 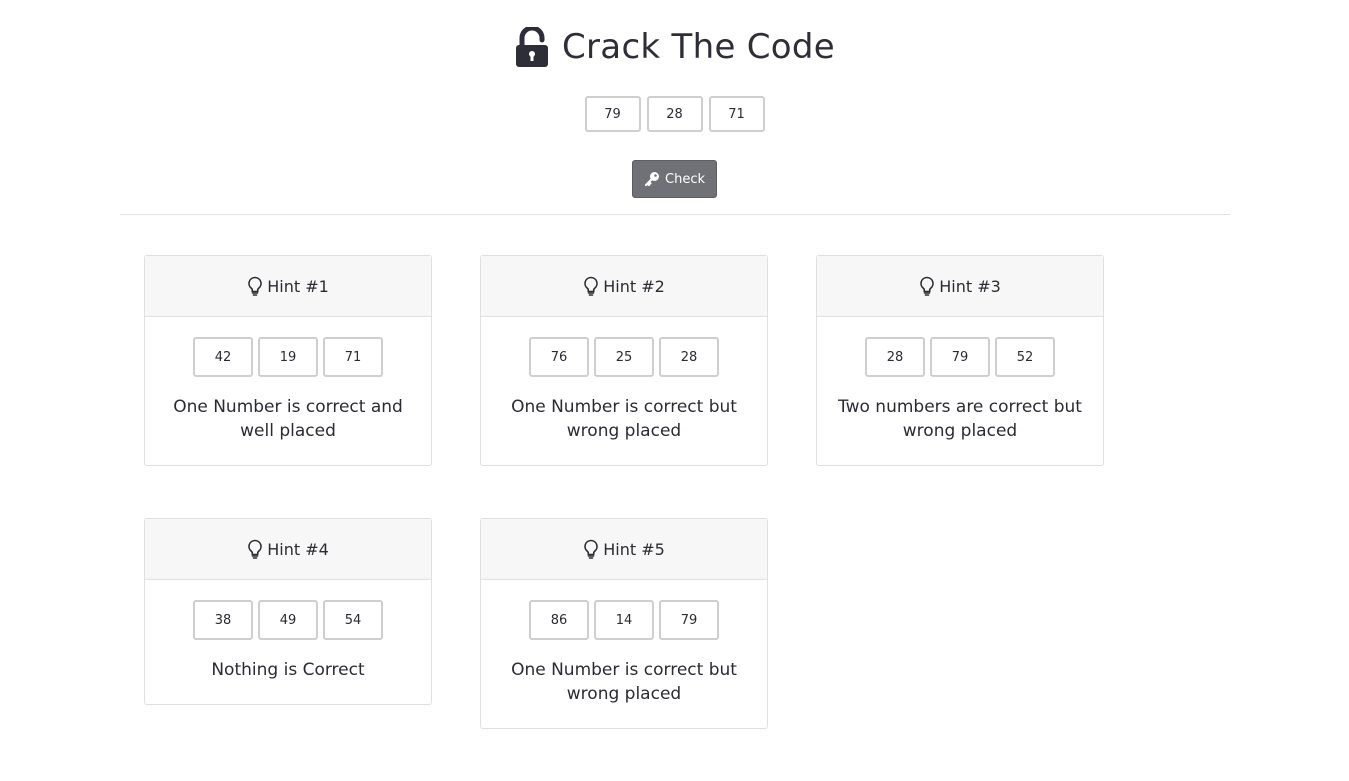 I want to click on hint-title: Hint #3, so click(x=970, y=286).